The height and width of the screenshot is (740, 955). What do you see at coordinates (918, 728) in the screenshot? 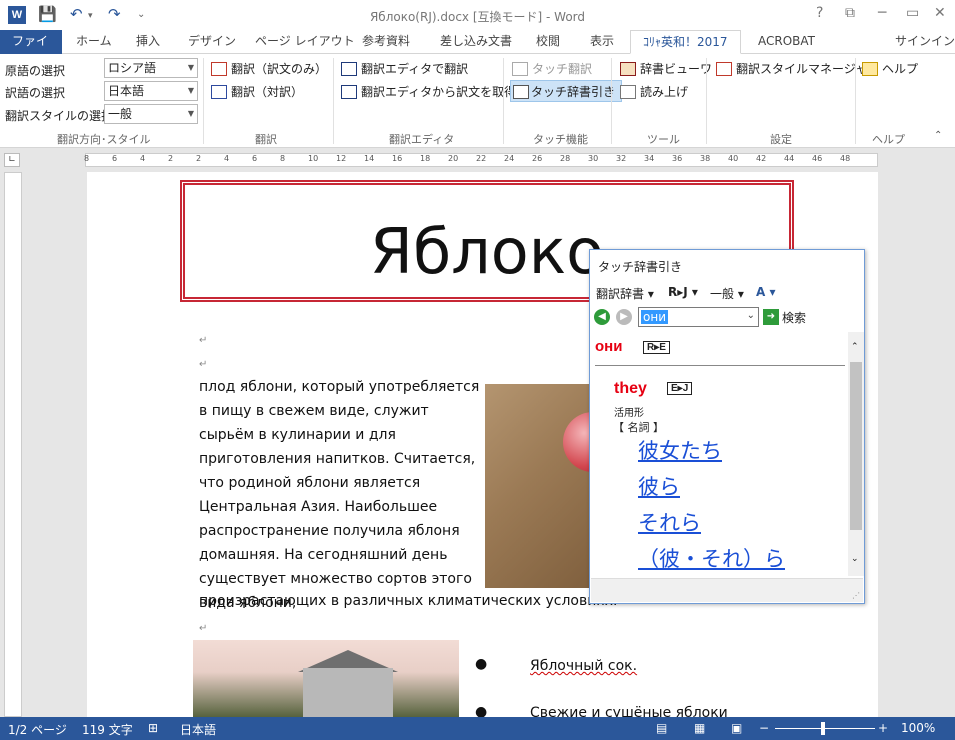
I see `zoom-level: 100%` at bounding box center [918, 728].